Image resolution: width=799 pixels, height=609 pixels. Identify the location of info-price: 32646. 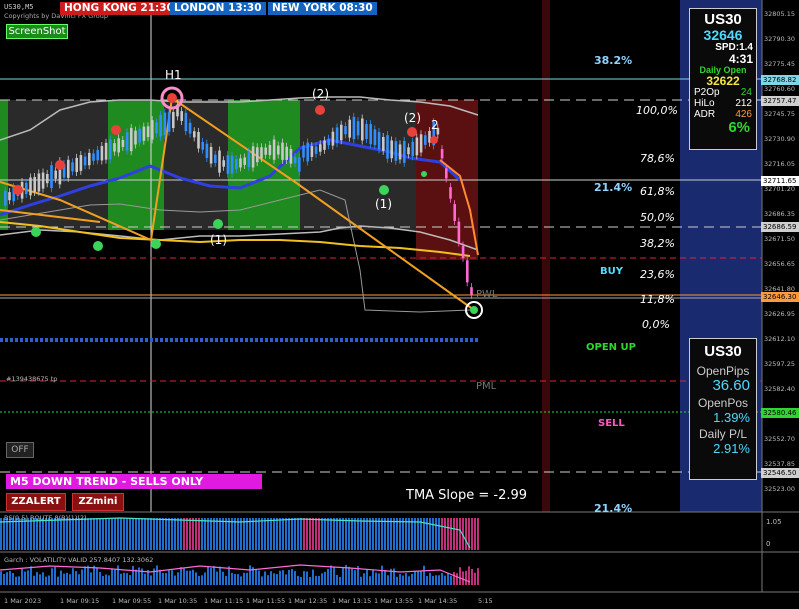
(723, 35).